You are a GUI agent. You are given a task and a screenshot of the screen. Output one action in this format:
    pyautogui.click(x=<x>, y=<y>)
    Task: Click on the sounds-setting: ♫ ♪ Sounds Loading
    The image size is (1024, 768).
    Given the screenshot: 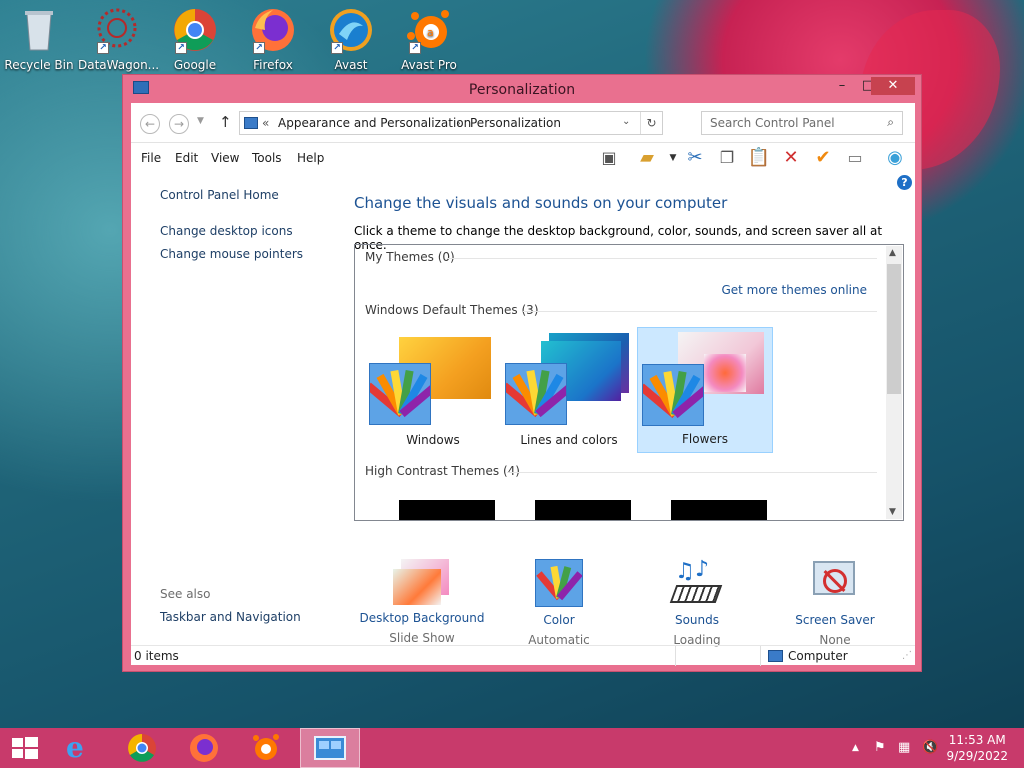 What is the action you would take?
    pyautogui.click(x=697, y=602)
    